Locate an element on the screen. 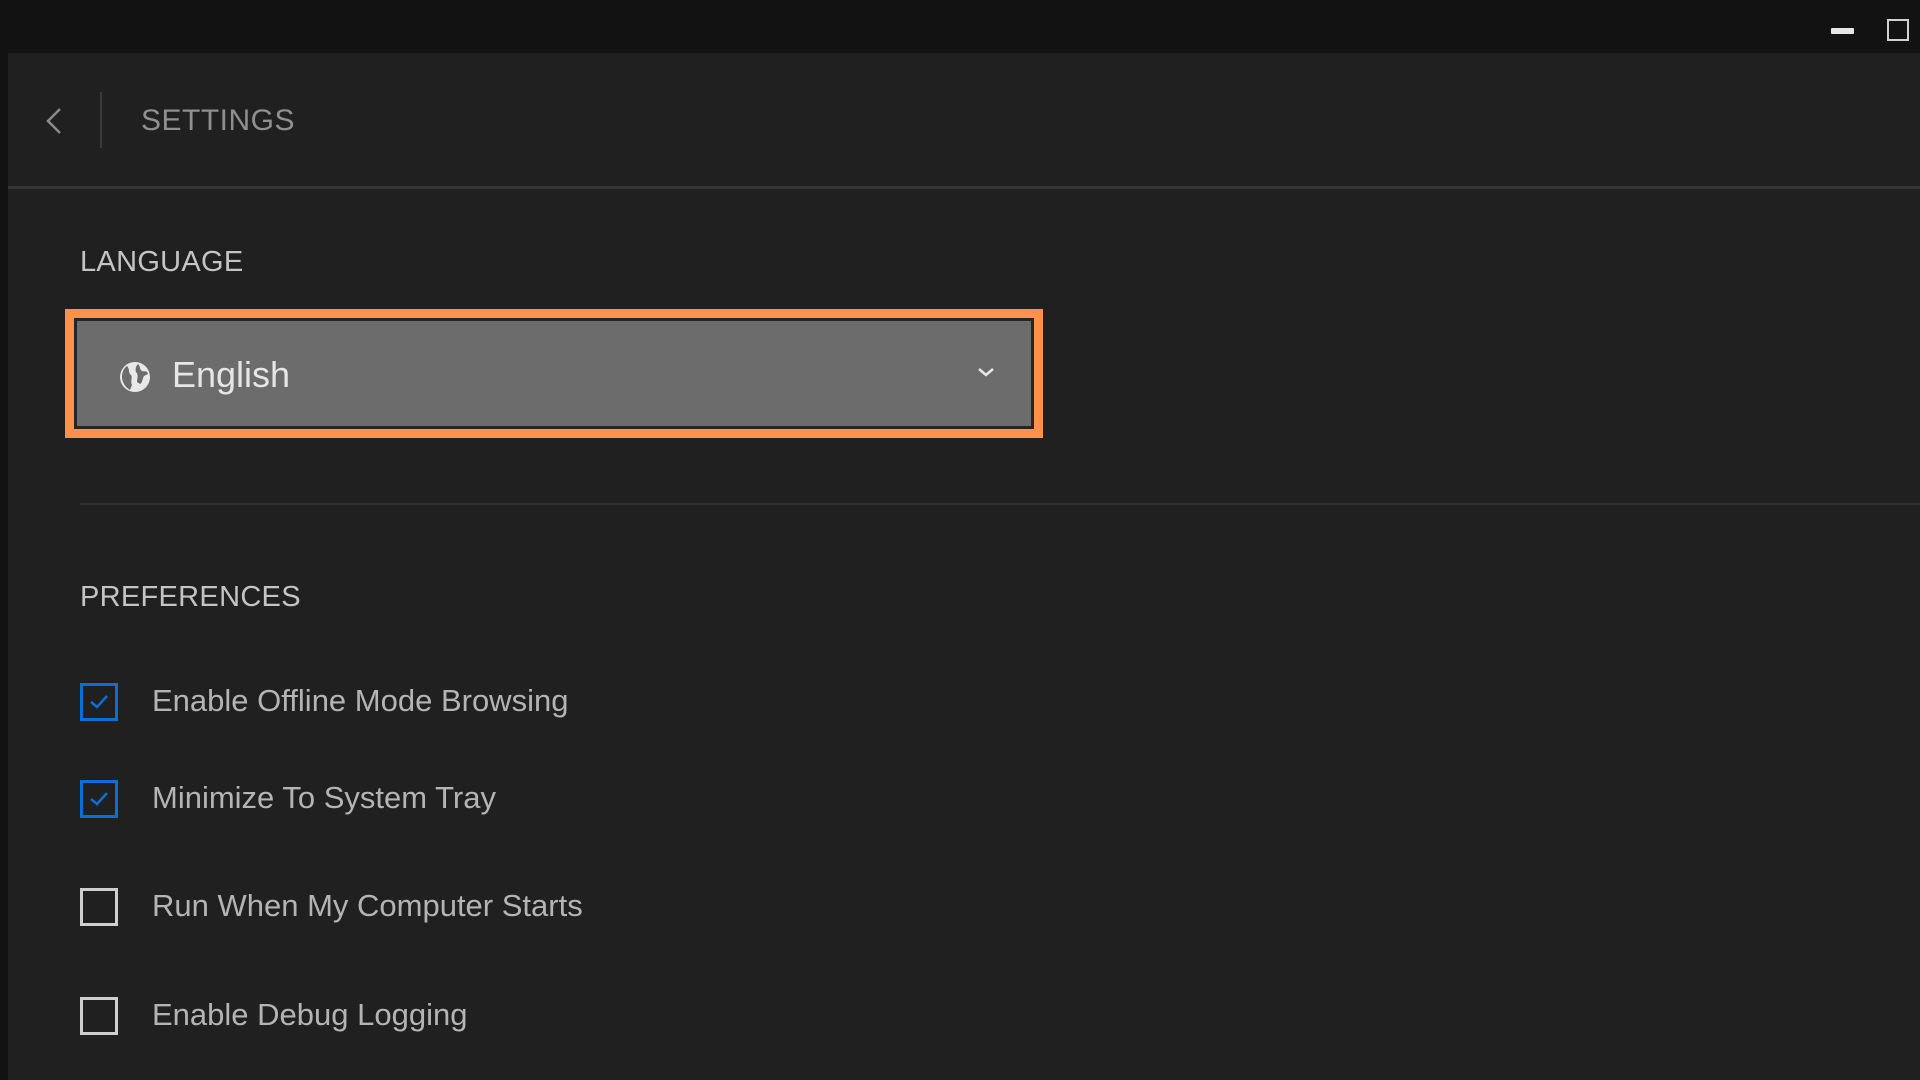 Image resolution: width=1920 pixels, height=1080 pixels. back-button is located at coordinates (55, 121).